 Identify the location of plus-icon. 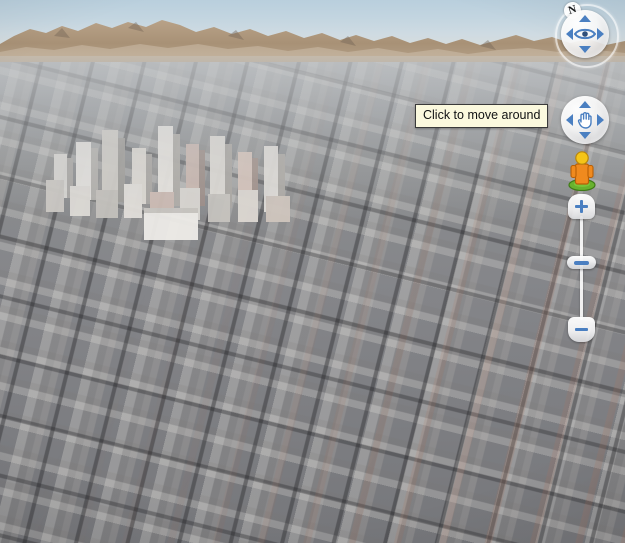
(581, 206).